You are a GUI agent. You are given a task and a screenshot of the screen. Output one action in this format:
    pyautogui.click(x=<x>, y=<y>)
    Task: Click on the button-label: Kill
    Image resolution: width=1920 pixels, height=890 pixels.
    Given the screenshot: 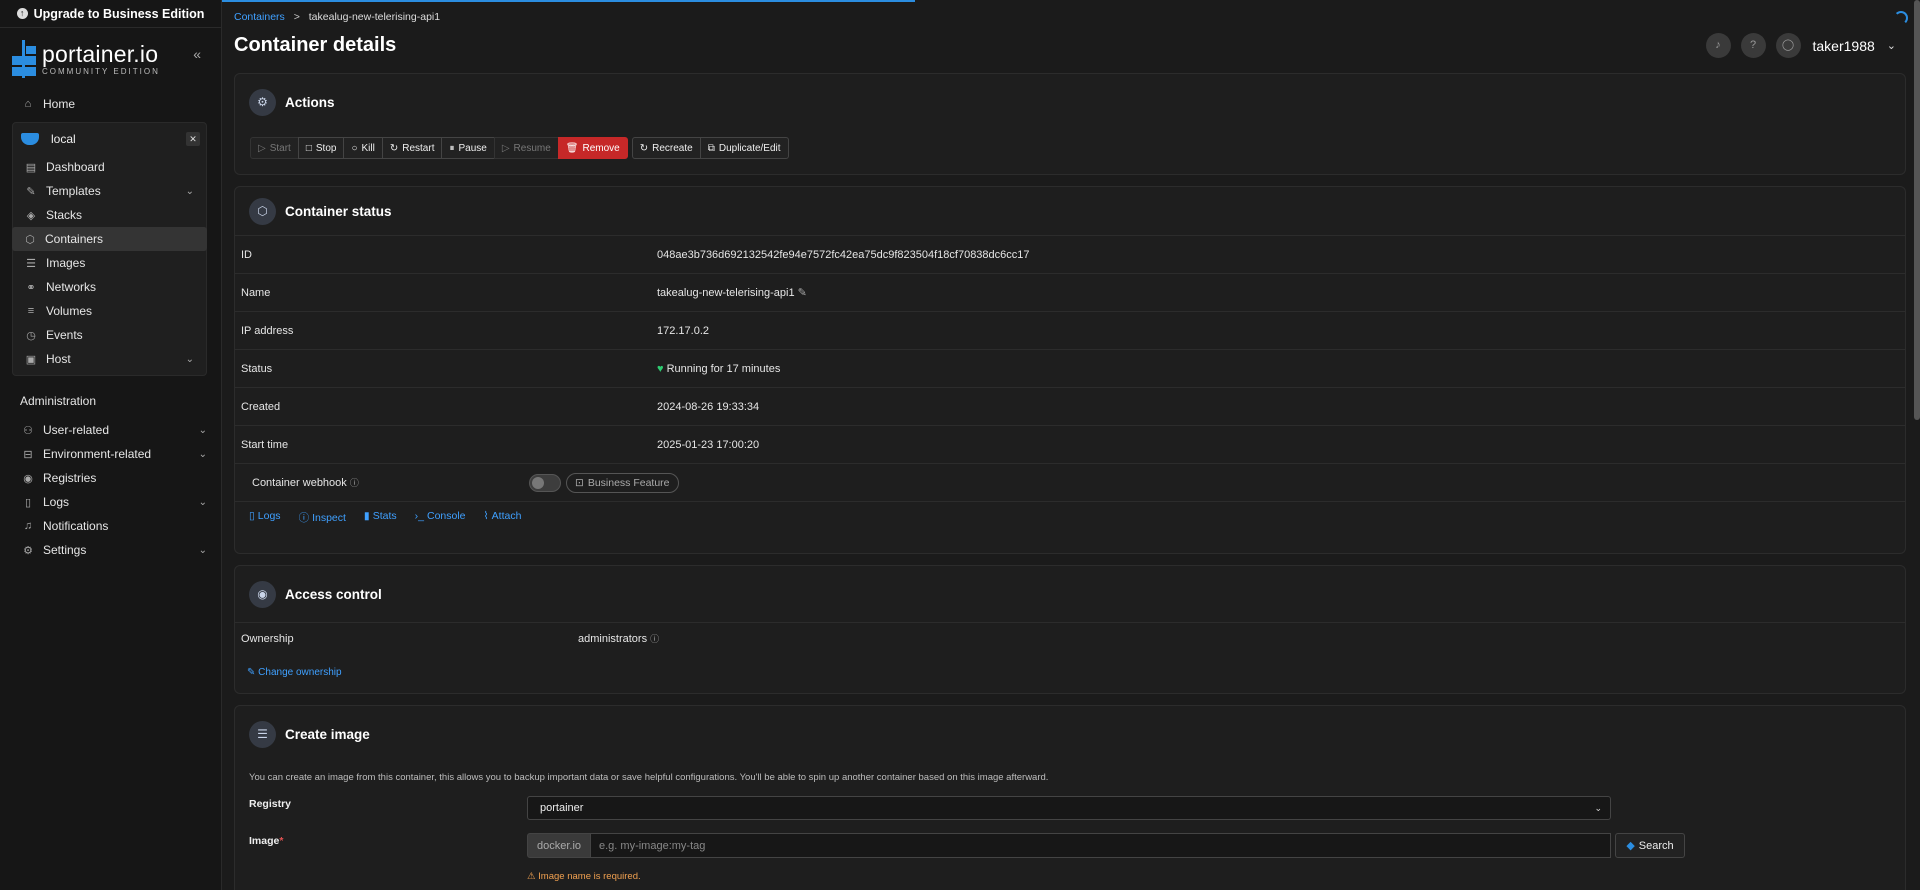 What is the action you would take?
    pyautogui.click(x=368, y=148)
    